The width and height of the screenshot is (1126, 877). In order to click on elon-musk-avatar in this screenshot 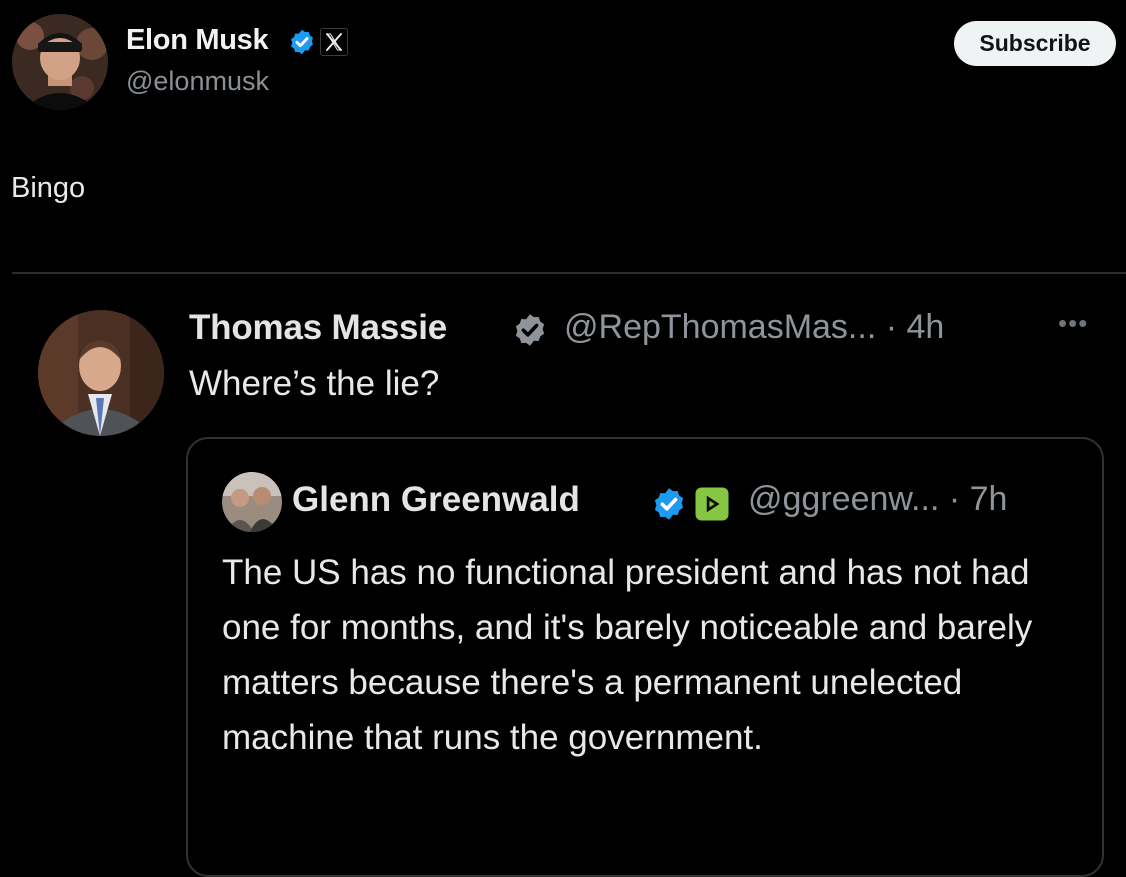, I will do `click(60, 62)`.